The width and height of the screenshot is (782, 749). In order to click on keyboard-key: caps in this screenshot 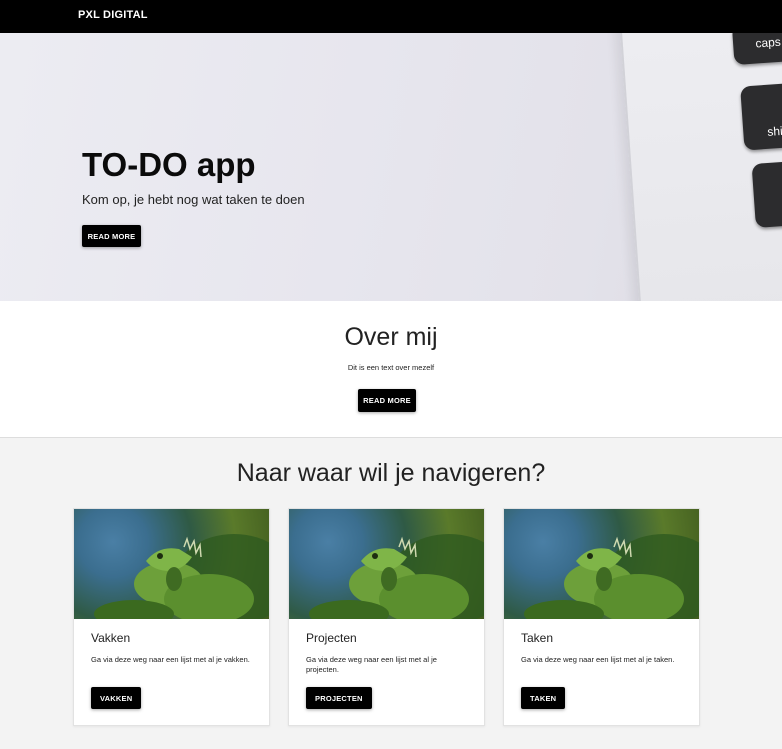, I will do `click(756, 49)`.